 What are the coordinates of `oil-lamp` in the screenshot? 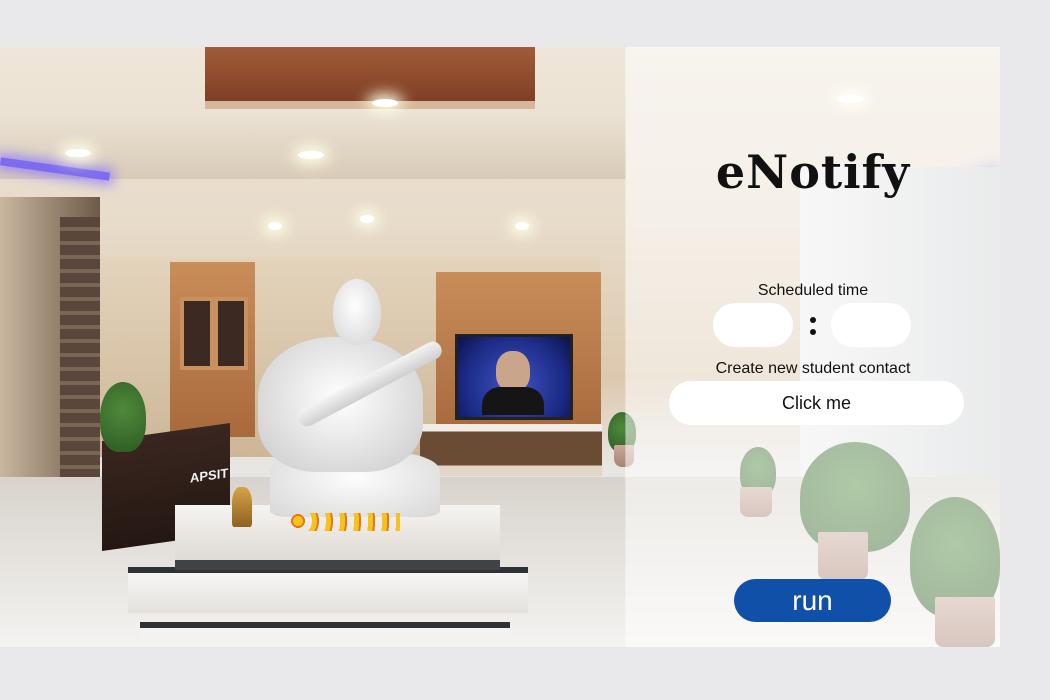 It's located at (242, 507).